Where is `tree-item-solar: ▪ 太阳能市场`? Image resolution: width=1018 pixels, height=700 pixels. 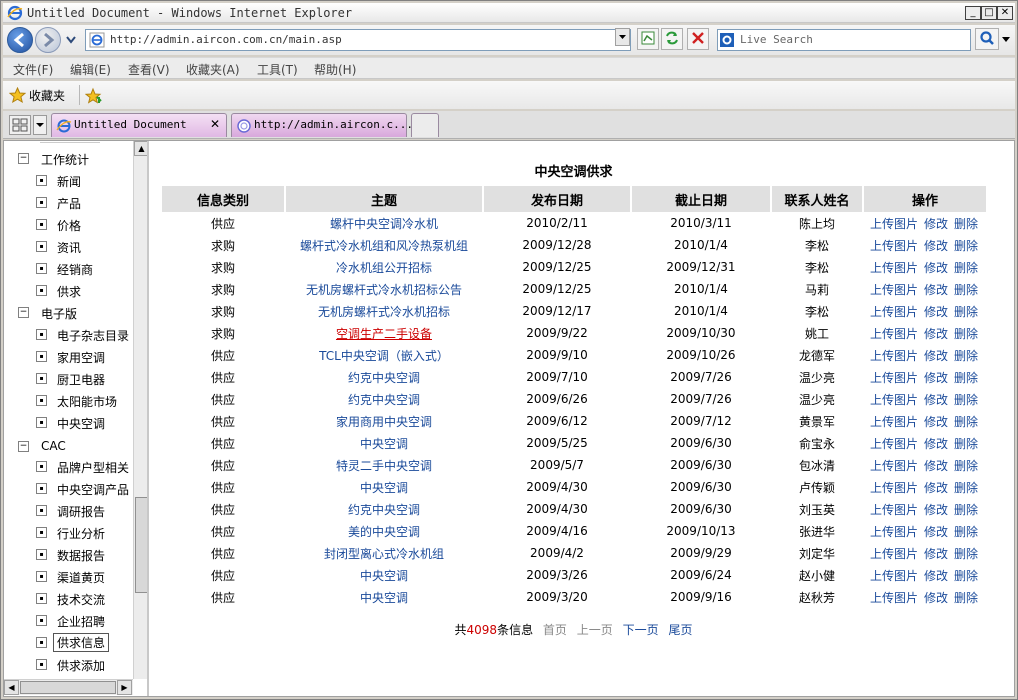 tree-item-solar: ▪ 太阳能市场 is located at coordinates (85, 401).